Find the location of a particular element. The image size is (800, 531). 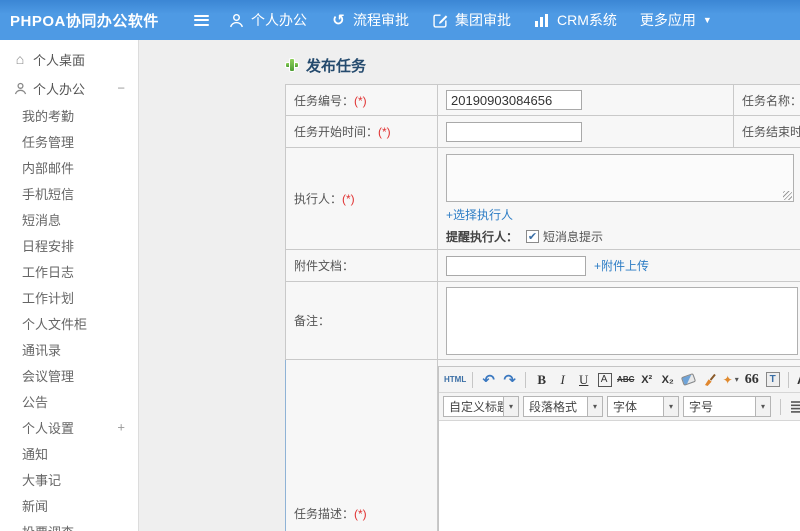

resize-grip-icon is located at coordinates (787, 195).